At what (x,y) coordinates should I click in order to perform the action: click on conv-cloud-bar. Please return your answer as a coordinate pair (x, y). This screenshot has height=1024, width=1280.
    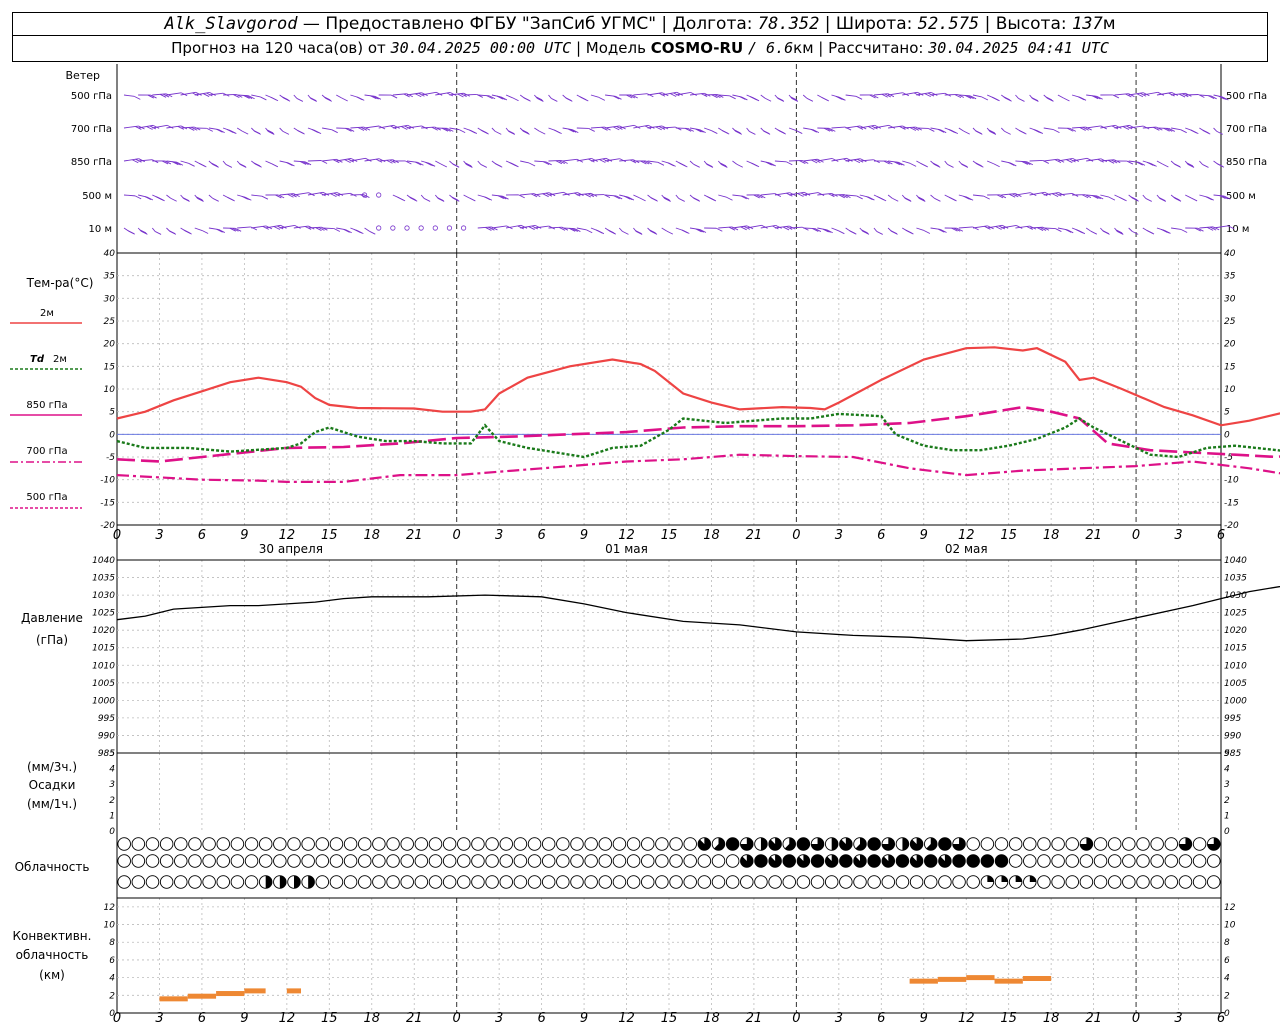
    Looking at the image, I should click on (293, 991).